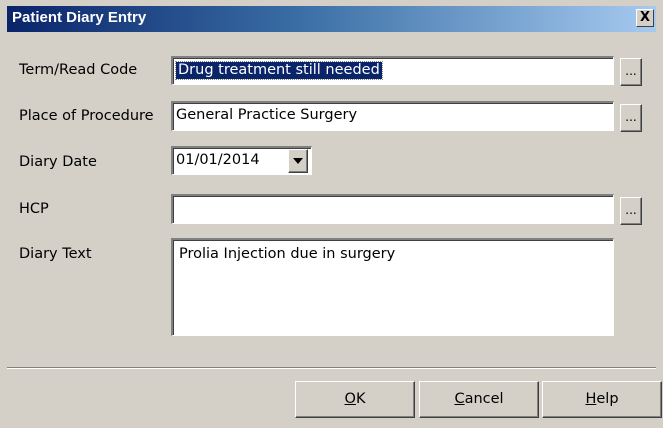 The height and width of the screenshot is (428, 663). Describe the element at coordinates (79, 17) in the screenshot. I see `window-title: Patient Diary Entry` at that location.